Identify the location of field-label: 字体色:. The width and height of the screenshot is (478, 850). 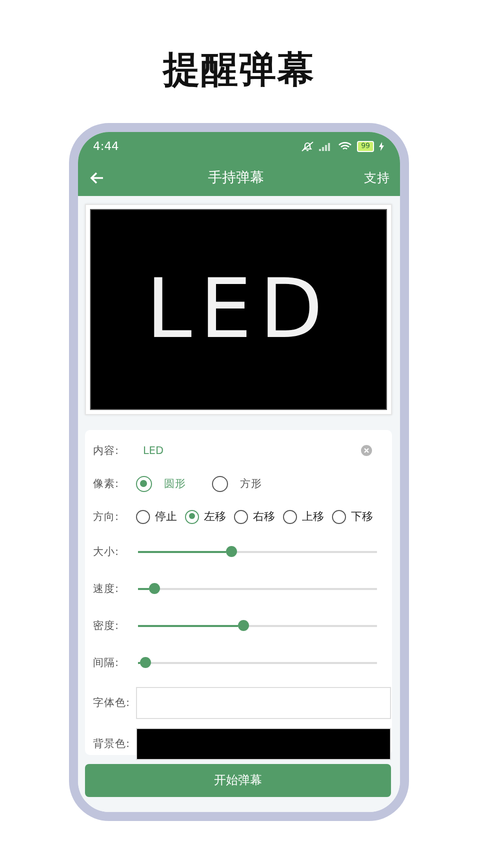
(112, 703).